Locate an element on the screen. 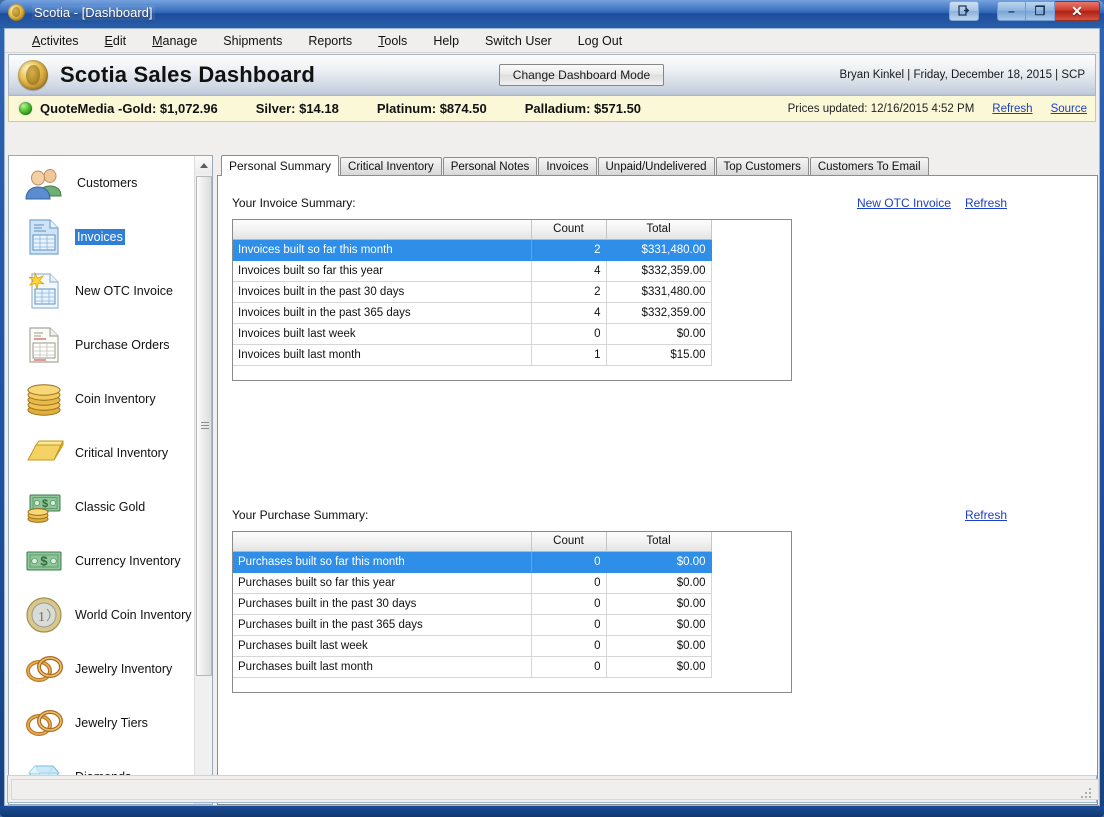 The image size is (1104, 817). menu-manage-label: anage is located at coordinates (180, 40).